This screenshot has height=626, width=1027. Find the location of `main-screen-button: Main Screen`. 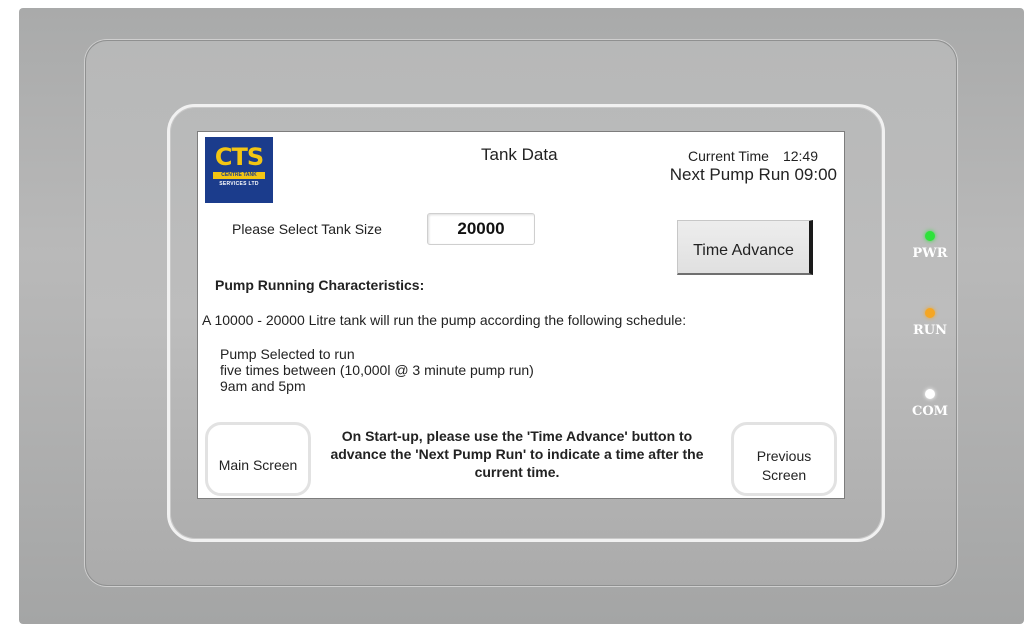

main-screen-button: Main Screen is located at coordinates (258, 459).